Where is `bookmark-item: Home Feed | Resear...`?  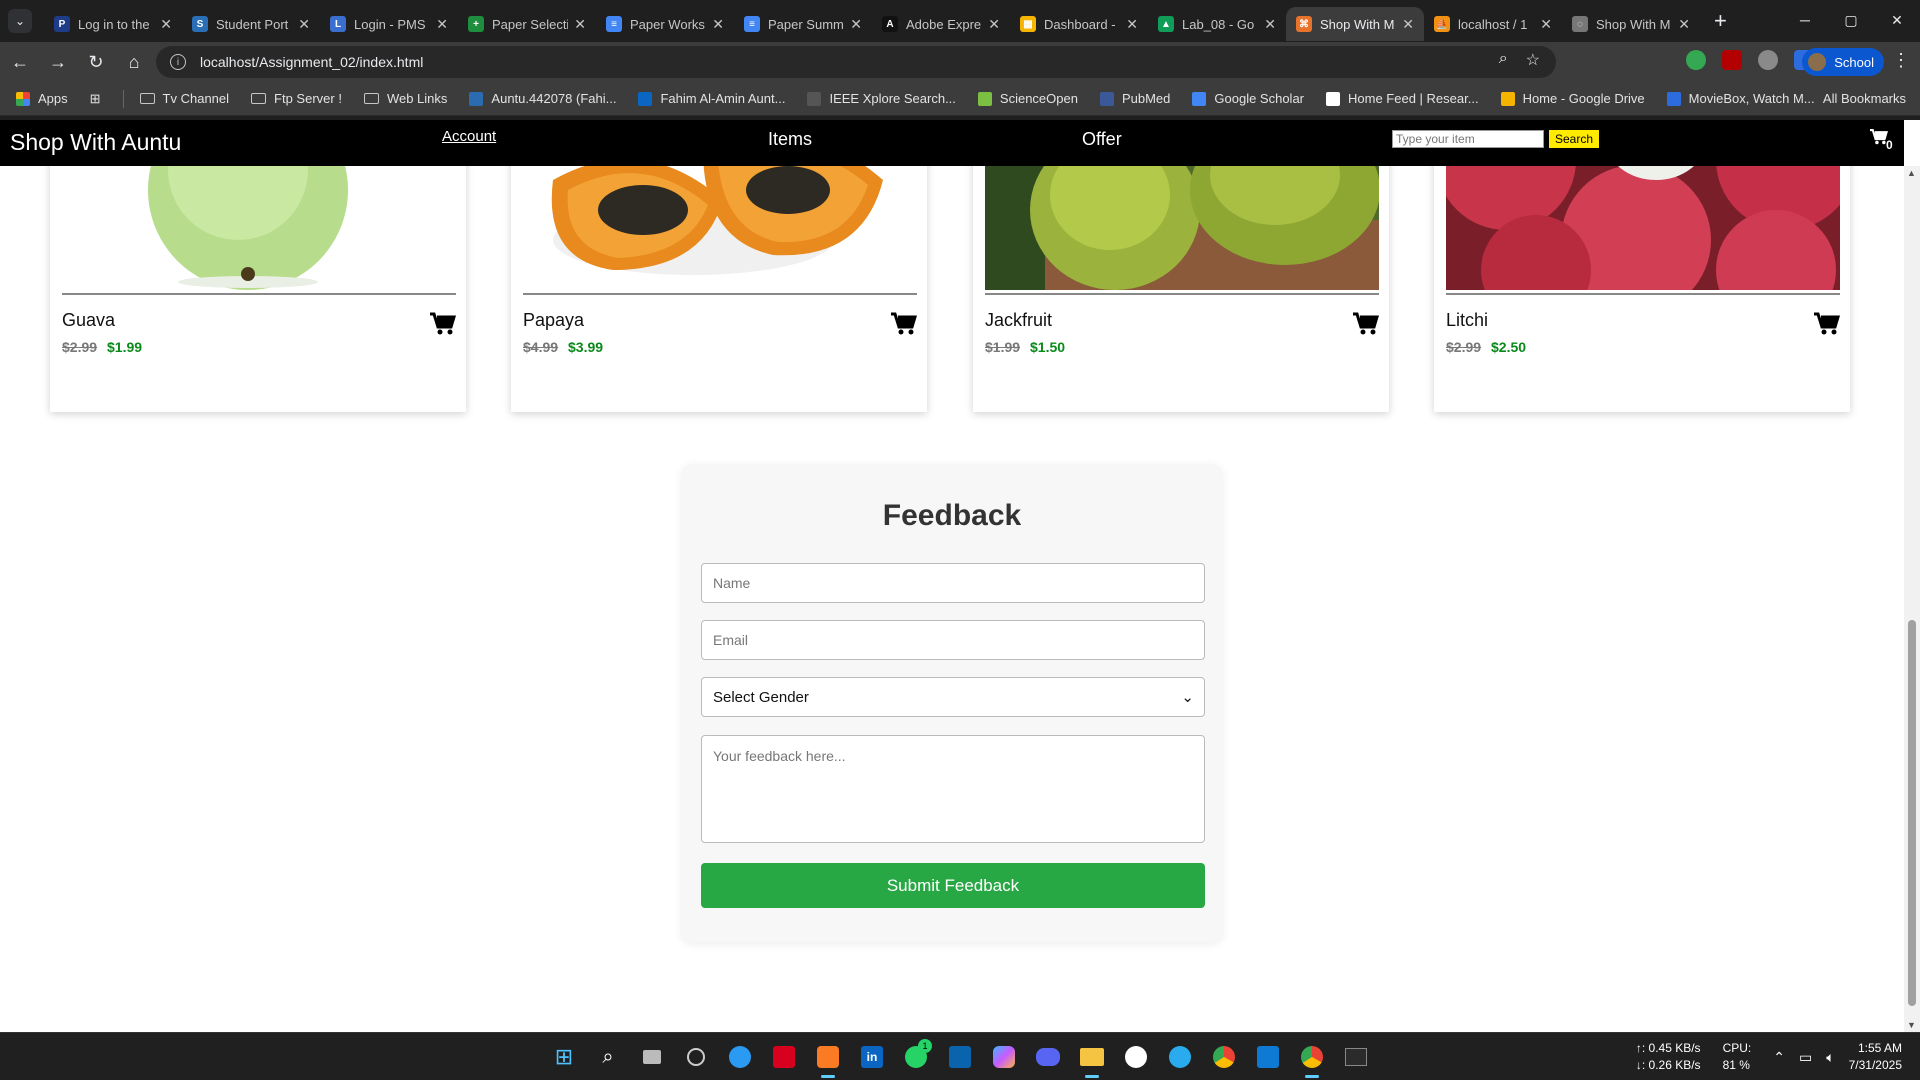
bookmark-item: Home Feed | Resear... is located at coordinates (1402, 98).